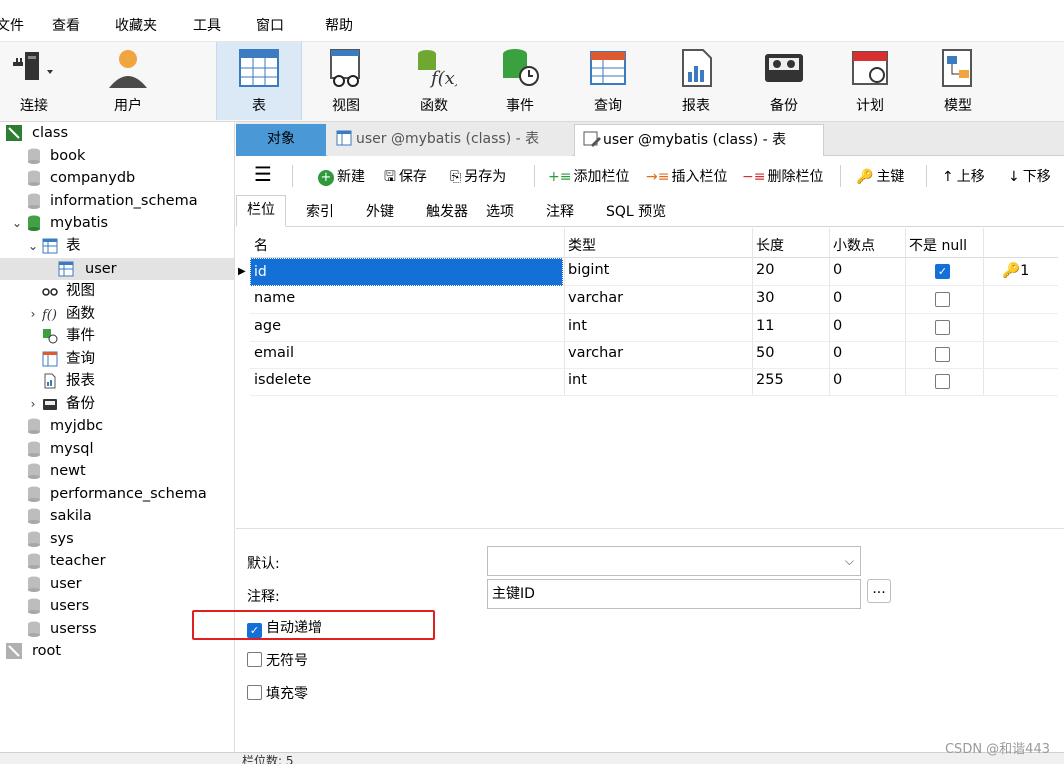 Image resolution: width=1064 pixels, height=764 pixels. I want to click on tab-user-table-1: user @mybatis (class) - 表, so click(450, 140).